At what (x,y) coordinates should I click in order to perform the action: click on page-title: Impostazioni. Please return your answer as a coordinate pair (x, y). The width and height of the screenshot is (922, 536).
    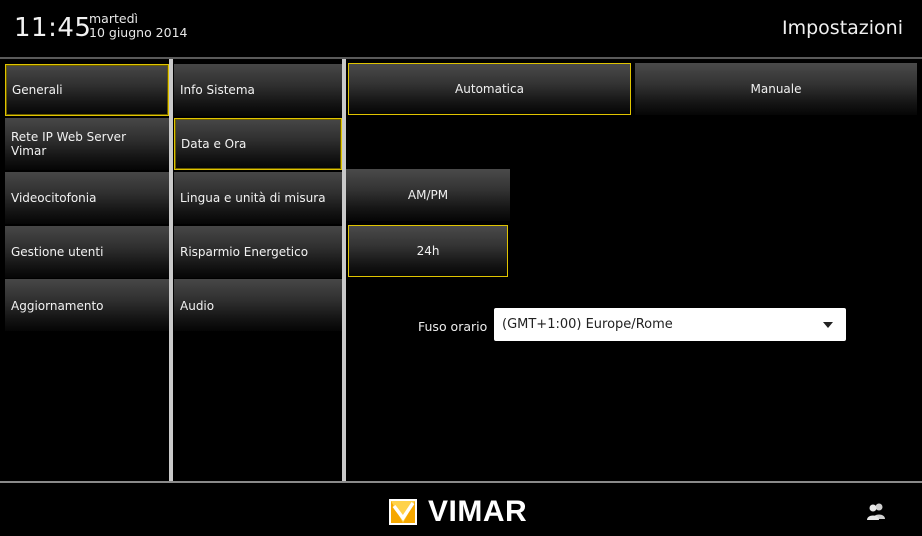
    Looking at the image, I should click on (842, 28).